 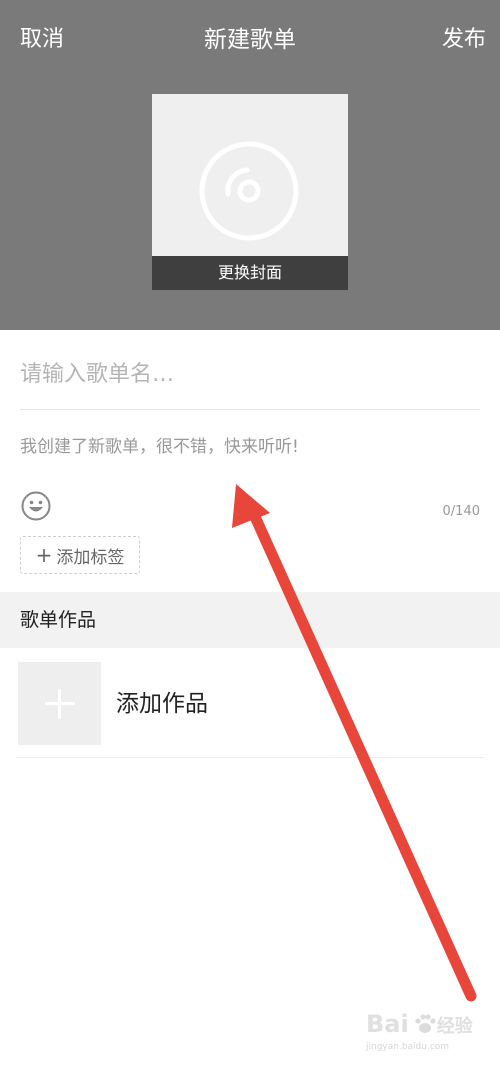 What do you see at coordinates (162, 704) in the screenshot?
I see `add-works-label: 添加作品` at bounding box center [162, 704].